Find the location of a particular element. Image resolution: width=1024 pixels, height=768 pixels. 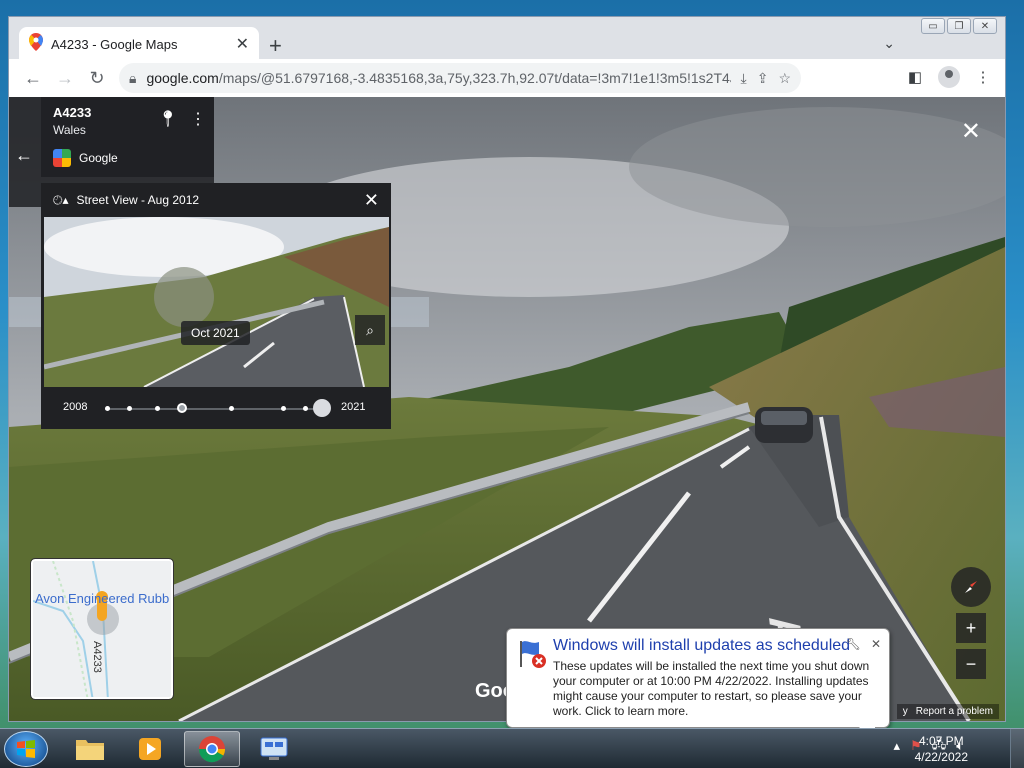

timeline-current-stop is located at coordinates (182, 408).